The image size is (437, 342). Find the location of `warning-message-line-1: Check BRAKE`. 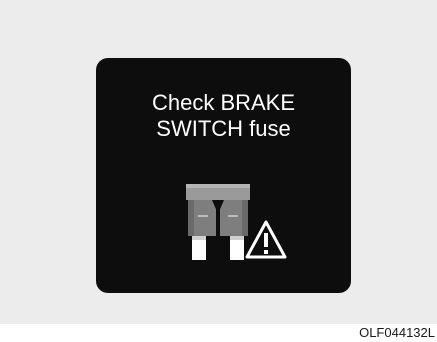

warning-message-line-1: Check BRAKE is located at coordinates (223, 102).